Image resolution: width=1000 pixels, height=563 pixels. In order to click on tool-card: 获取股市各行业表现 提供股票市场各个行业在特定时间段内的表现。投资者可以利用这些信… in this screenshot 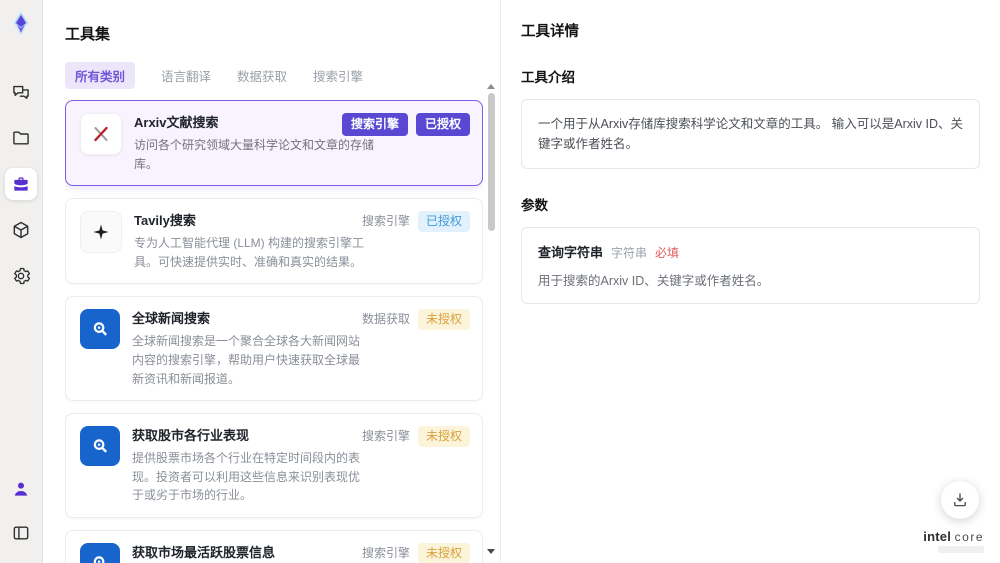, I will do `click(274, 465)`.